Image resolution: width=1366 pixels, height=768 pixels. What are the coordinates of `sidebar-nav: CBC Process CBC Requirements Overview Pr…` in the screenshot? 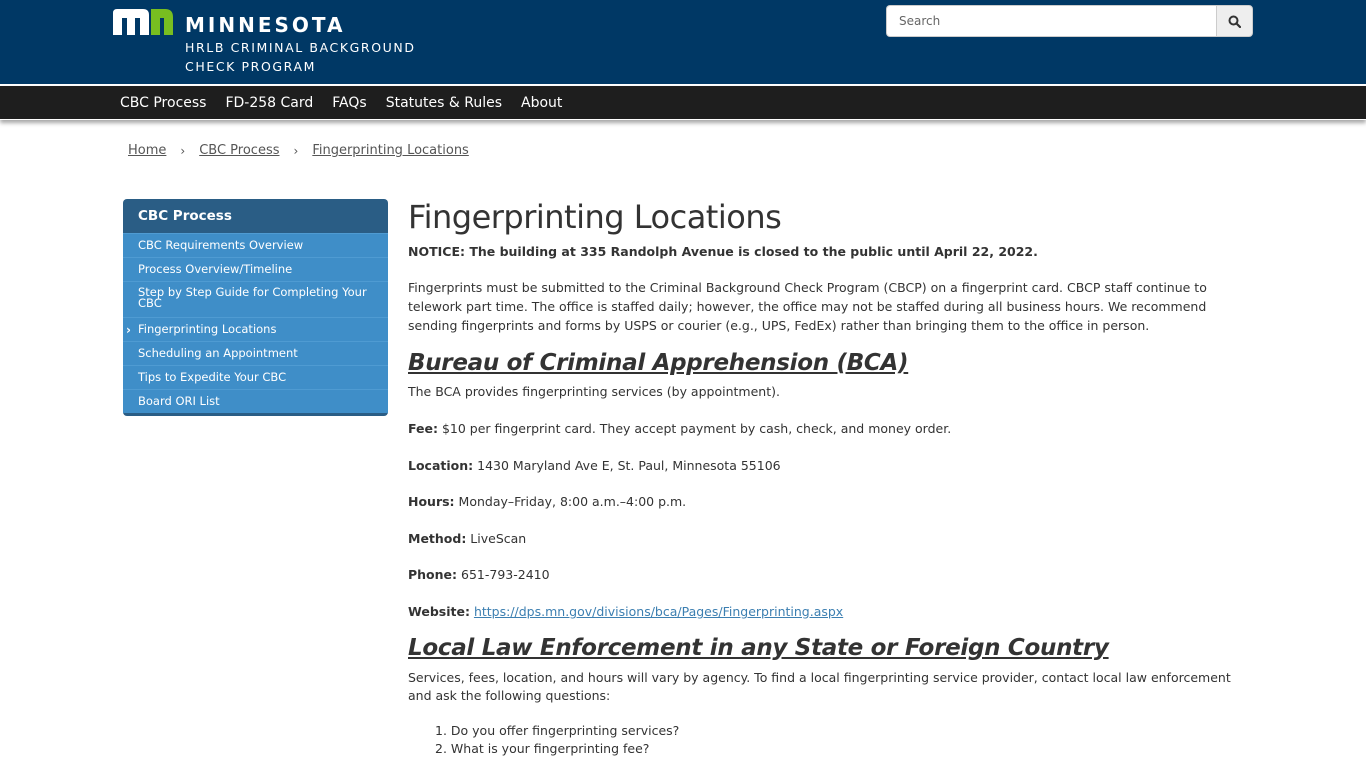 It's located at (255, 307).